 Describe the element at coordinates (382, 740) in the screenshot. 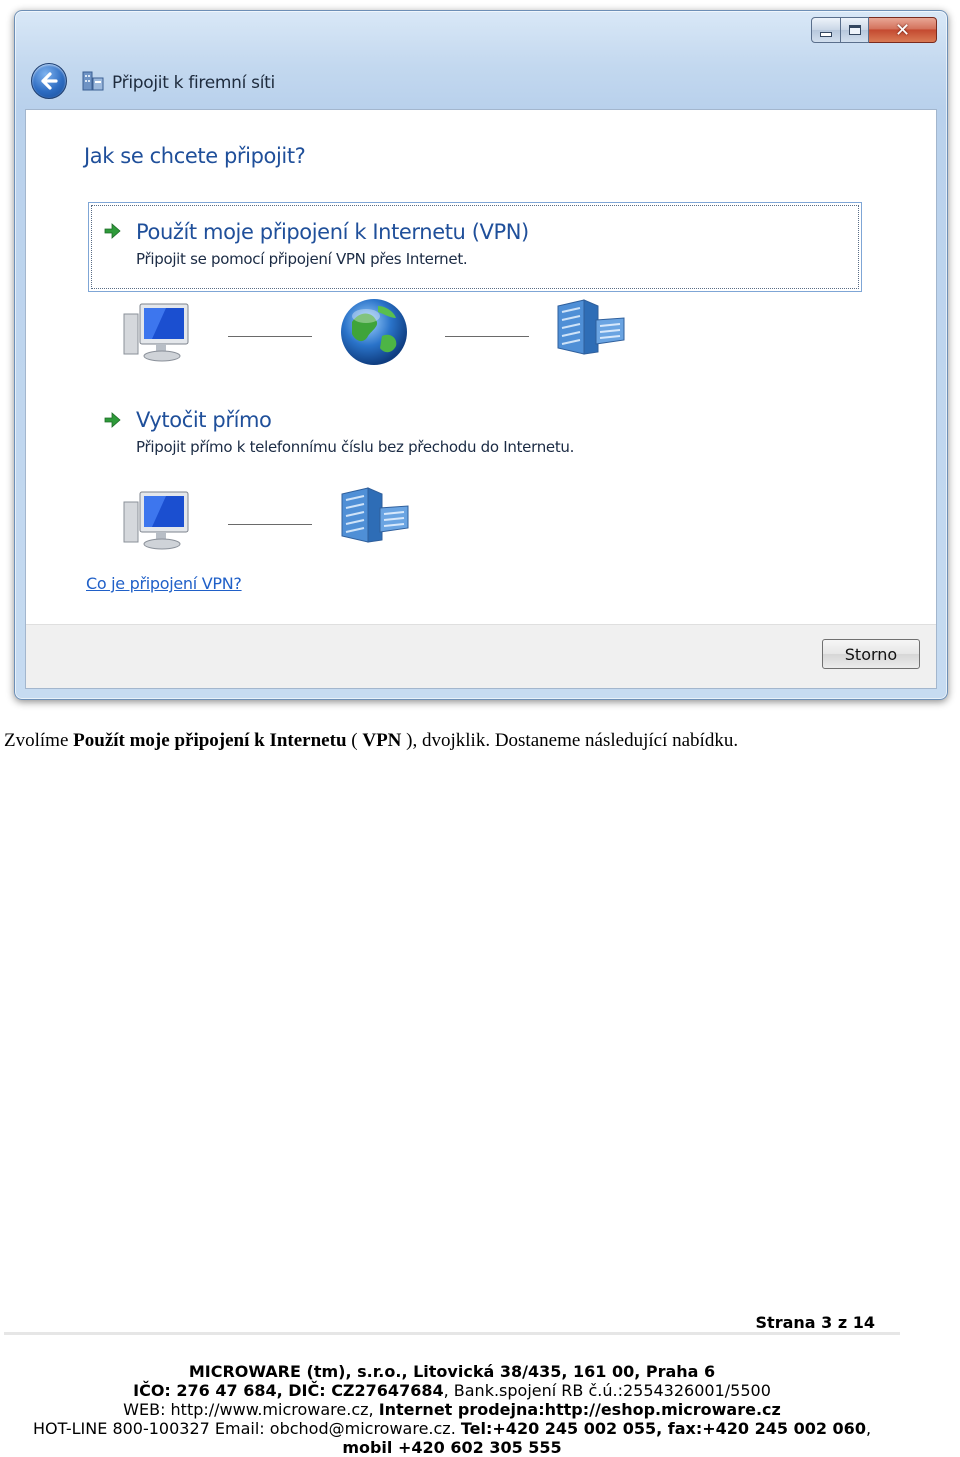

I see `bold-text: VPN` at that location.